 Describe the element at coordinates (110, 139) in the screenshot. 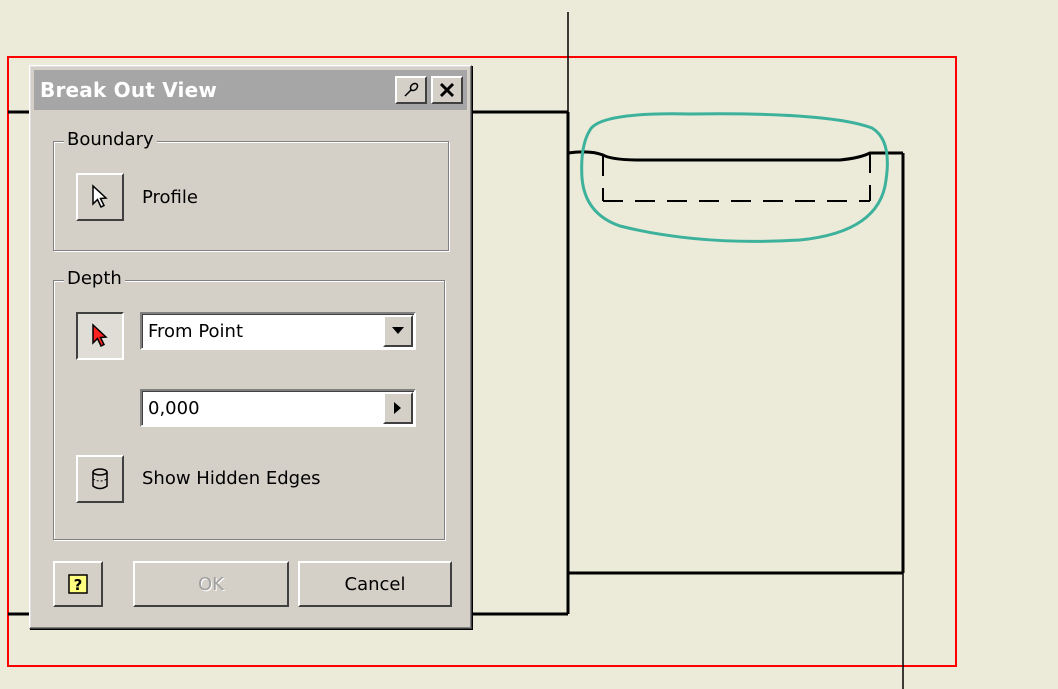

I see `boundary-group-label: Boundary` at that location.